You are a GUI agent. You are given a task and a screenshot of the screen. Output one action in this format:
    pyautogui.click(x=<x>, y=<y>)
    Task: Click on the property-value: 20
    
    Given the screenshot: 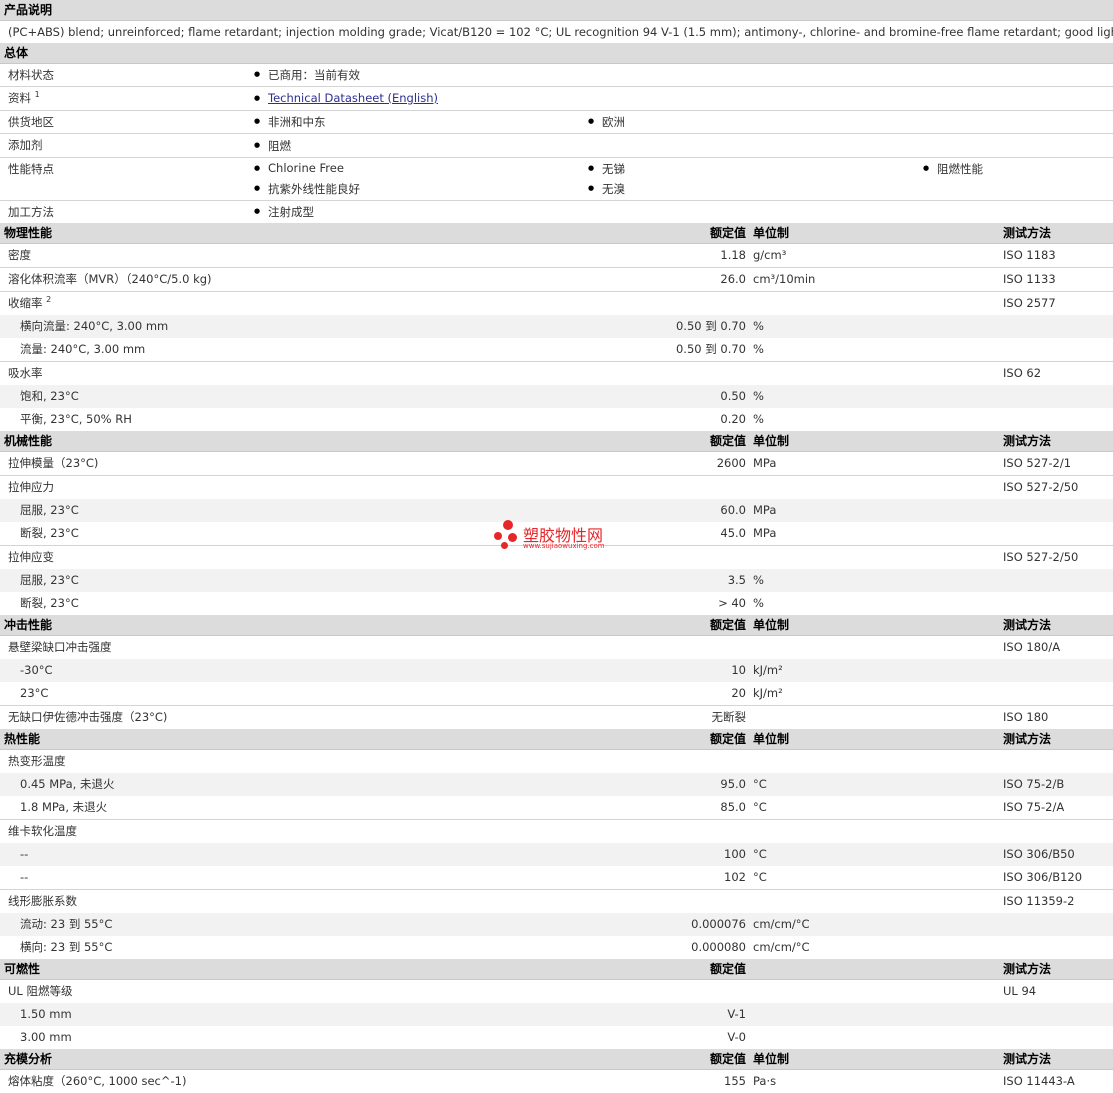 What is the action you would take?
    pyautogui.click(x=738, y=693)
    